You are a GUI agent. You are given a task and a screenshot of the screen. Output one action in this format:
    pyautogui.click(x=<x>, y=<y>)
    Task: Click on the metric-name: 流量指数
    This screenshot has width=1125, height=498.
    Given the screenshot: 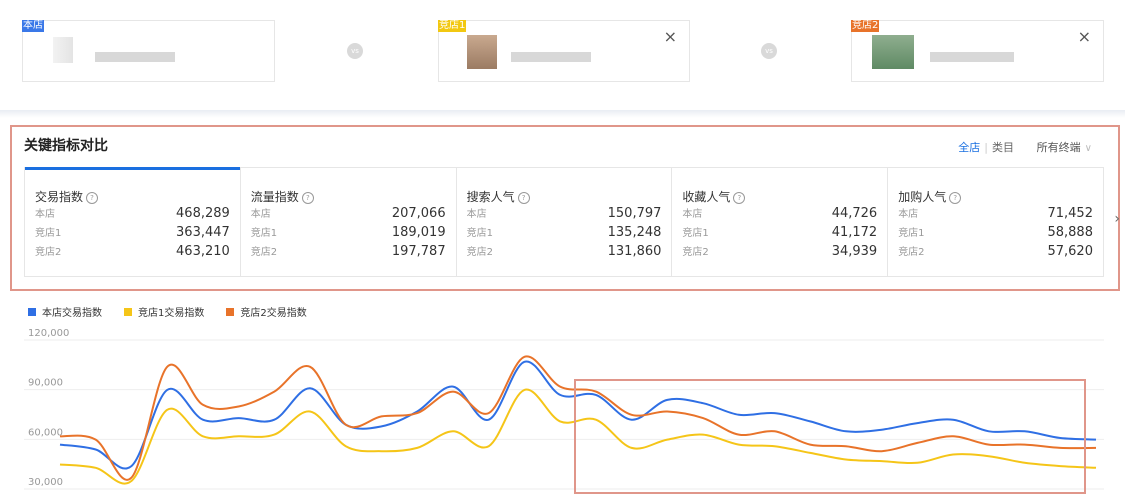 What is the action you would take?
    pyautogui.click(x=274, y=197)
    